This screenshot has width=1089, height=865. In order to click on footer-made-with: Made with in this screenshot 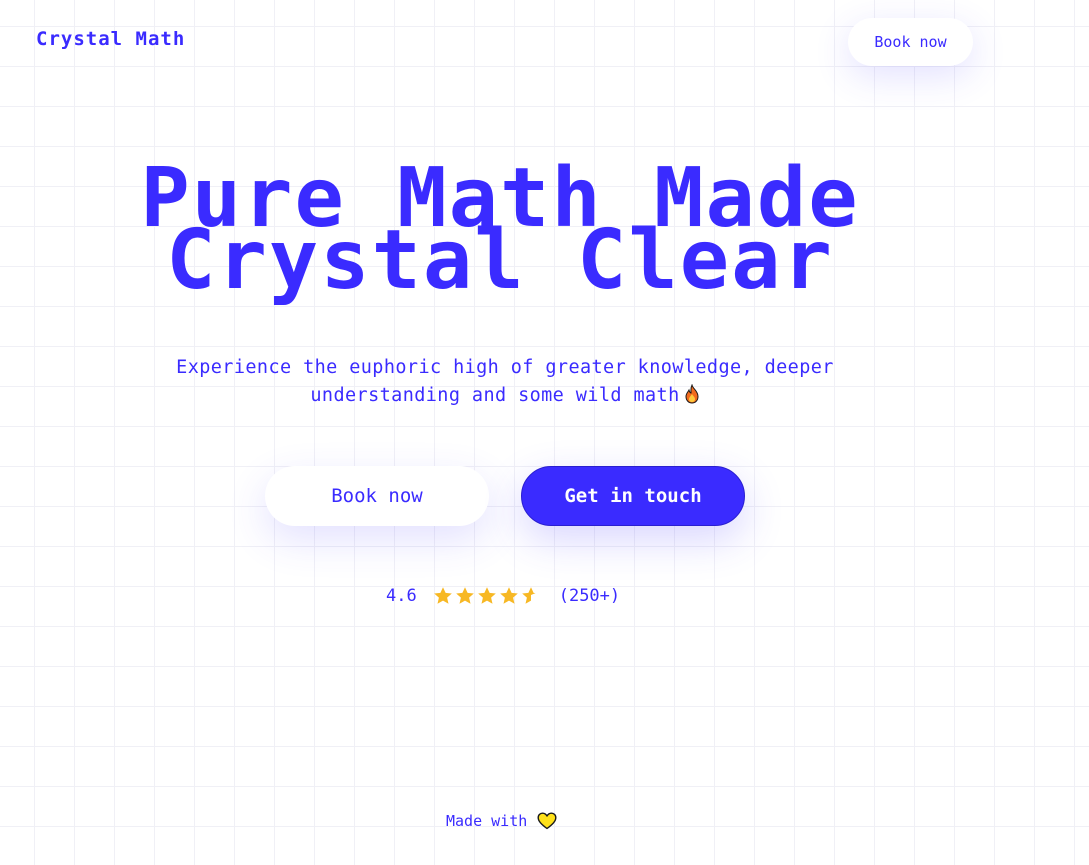, I will do `click(487, 821)`.